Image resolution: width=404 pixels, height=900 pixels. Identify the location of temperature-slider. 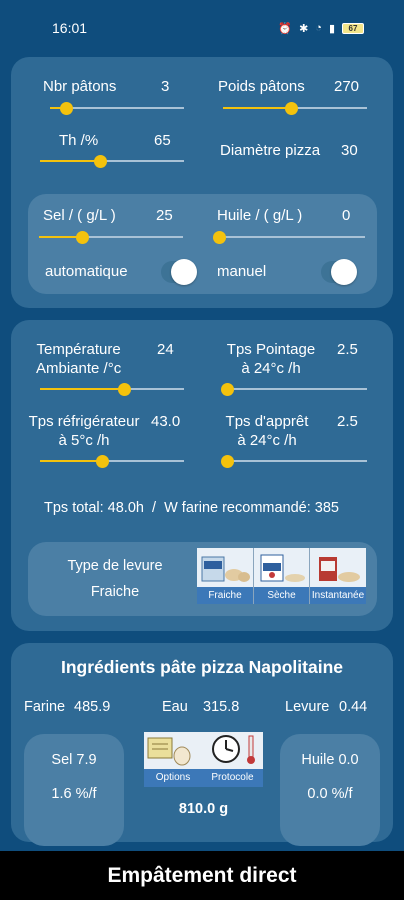
(112, 389).